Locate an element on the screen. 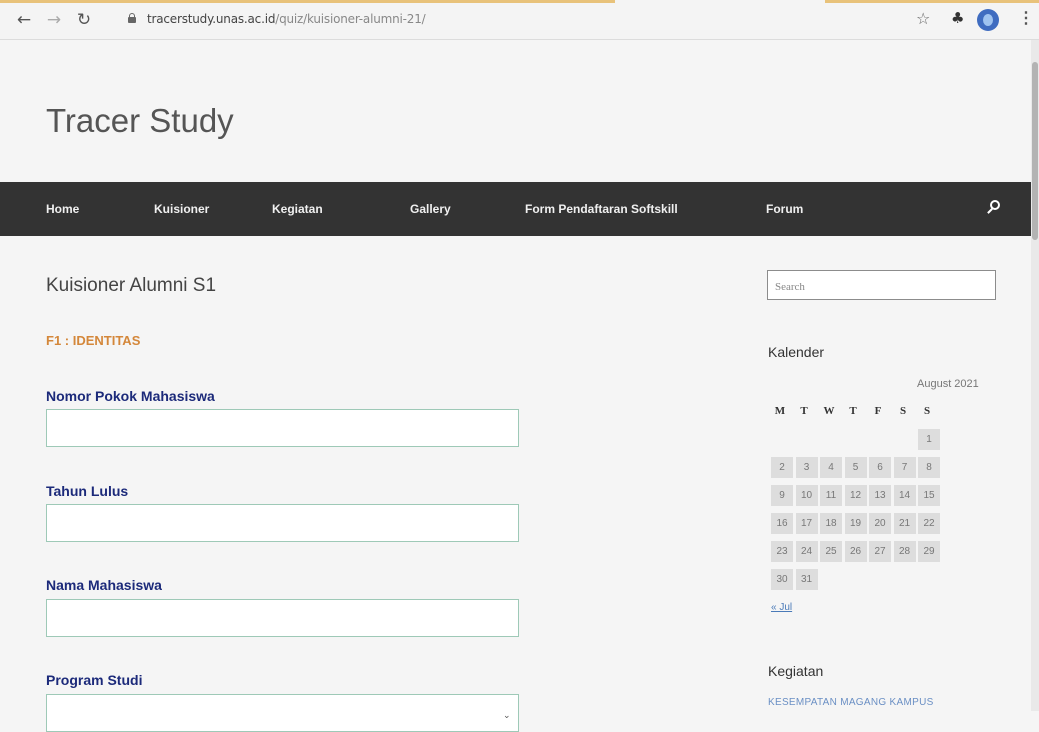  calendar-day: 3 is located at coordinates (806, 467).